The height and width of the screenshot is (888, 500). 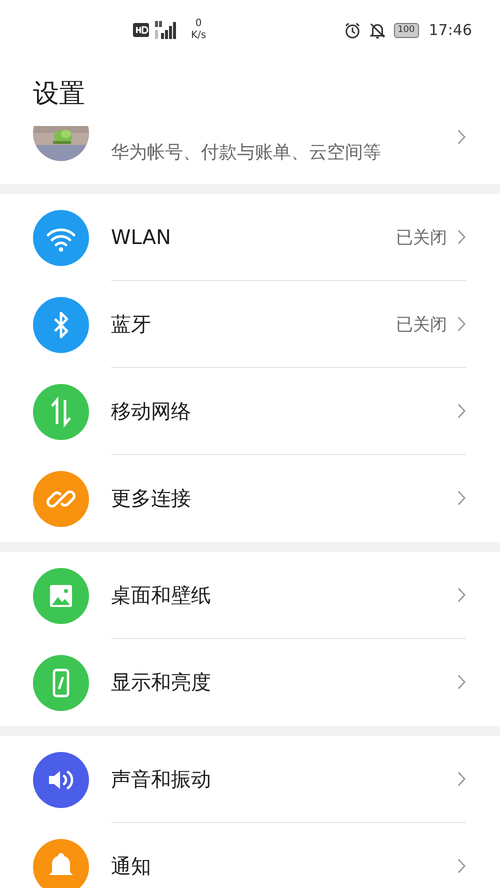 I want to click on hd-icon, so click(x=141, y=30).